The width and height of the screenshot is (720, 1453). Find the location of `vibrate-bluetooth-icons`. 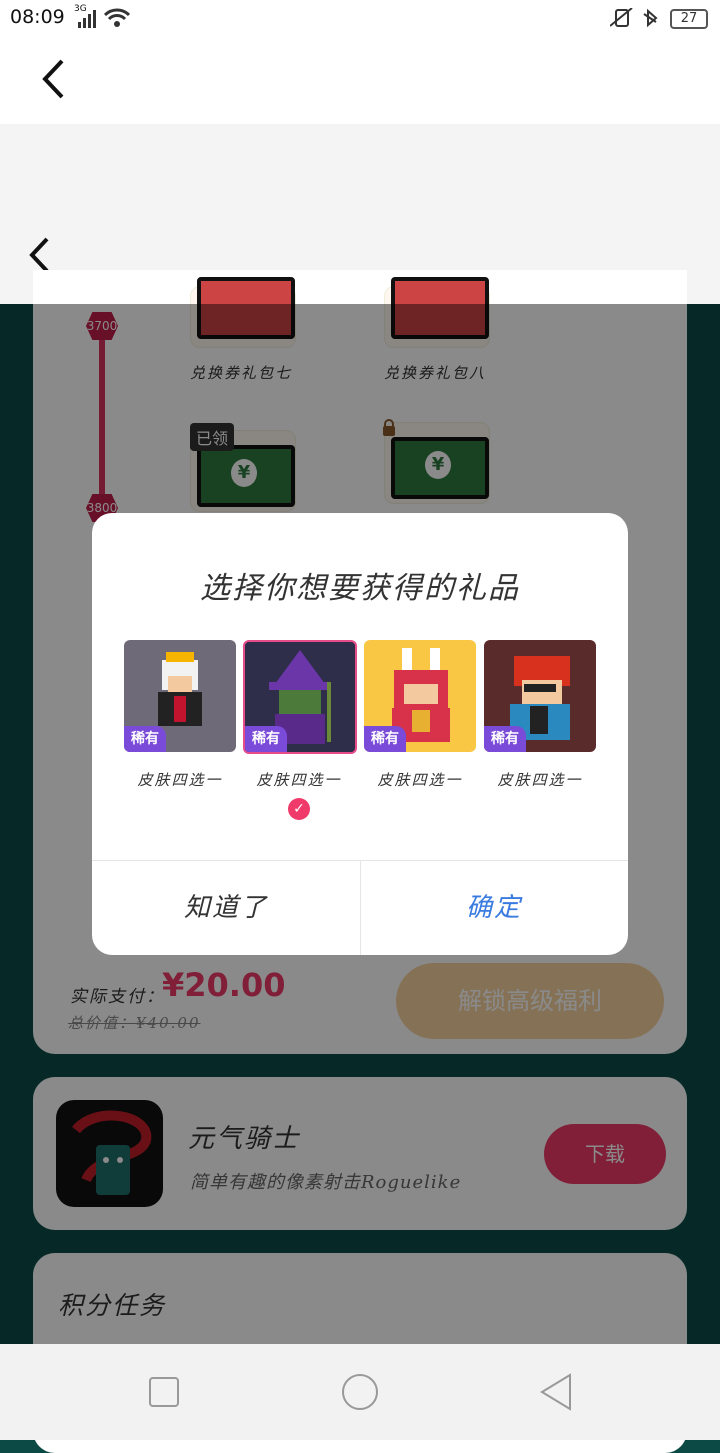

vibrate-bluetooth-icons is located at coordinates (634, 18).